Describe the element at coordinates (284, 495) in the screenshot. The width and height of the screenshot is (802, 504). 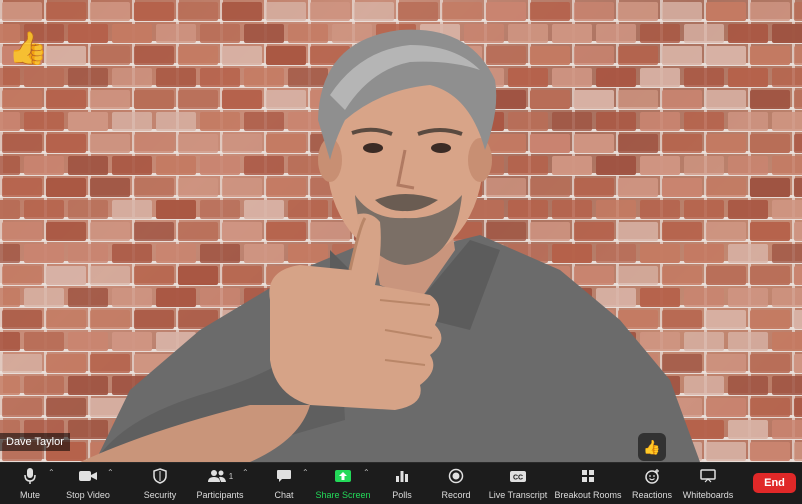
I see `chat-label: Chat` at that location.